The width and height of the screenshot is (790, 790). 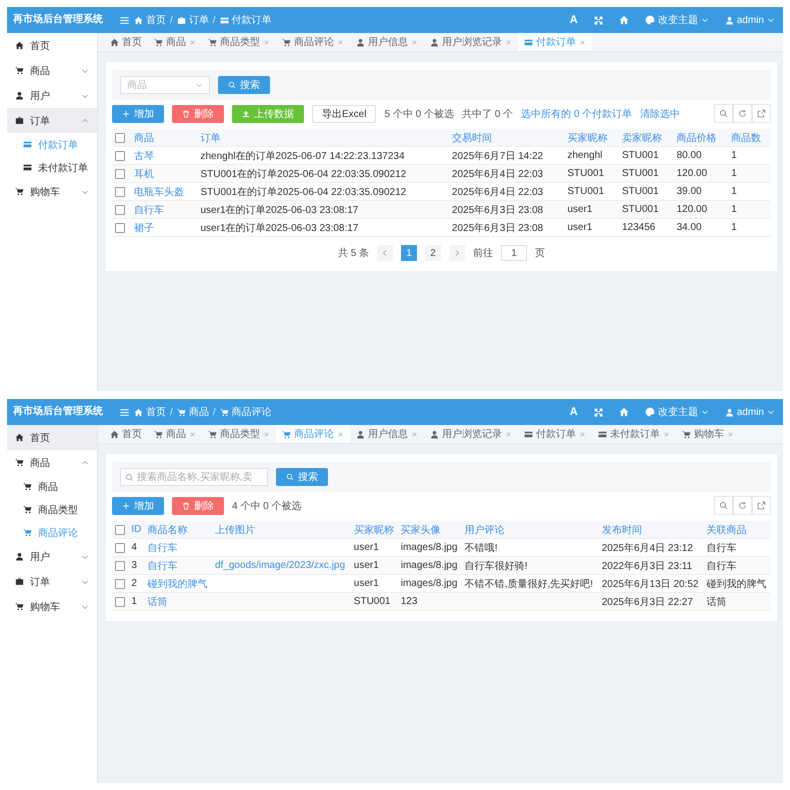 What do you see at coordinates (281, 529) in the screenshot?
I see `column-header: 上传图片` at bounding box center [281, 529].